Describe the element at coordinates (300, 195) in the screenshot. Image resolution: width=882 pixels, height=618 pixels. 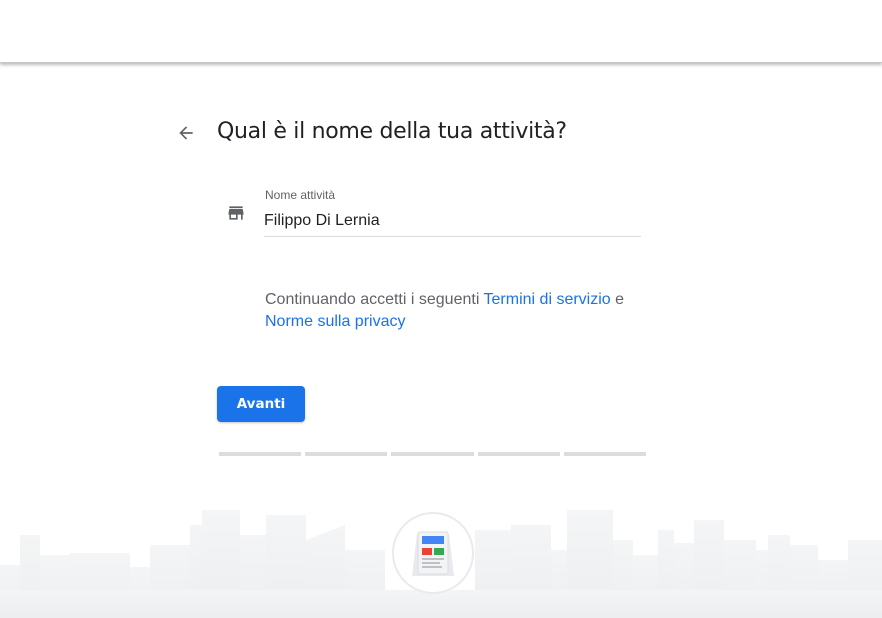
I see `business-name-label: Nome attività` at that location.